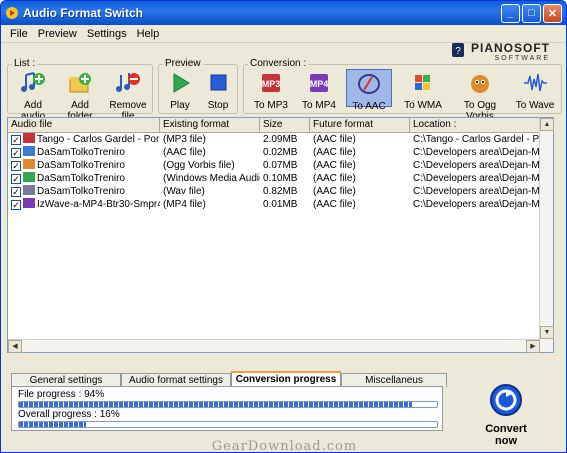 The image size is (567, 453). Describe the element at coordinates (184, 139) in the screenshot. I see `cell-text: (MP3 file)` at that location.